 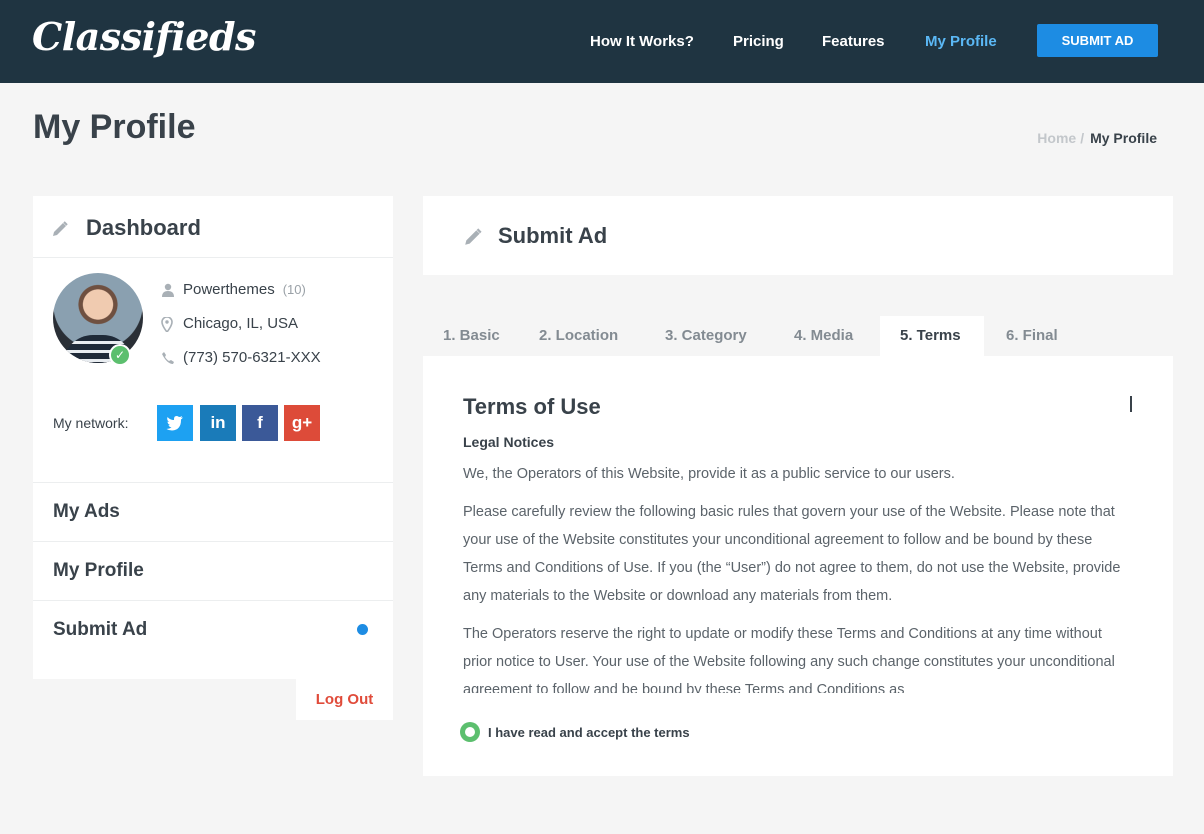 I want to click on sidebar-item-my-ads: My Ads, so click(x=213, y=511).